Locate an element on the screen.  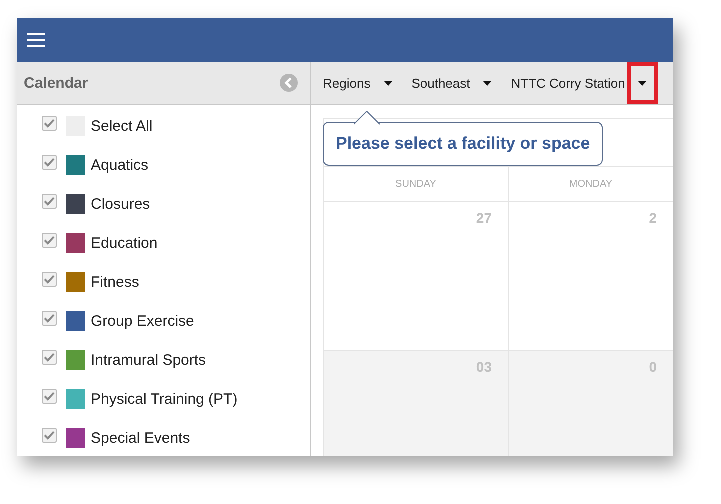
sidebar-title: Calendar is located at coordinates (56, 83).